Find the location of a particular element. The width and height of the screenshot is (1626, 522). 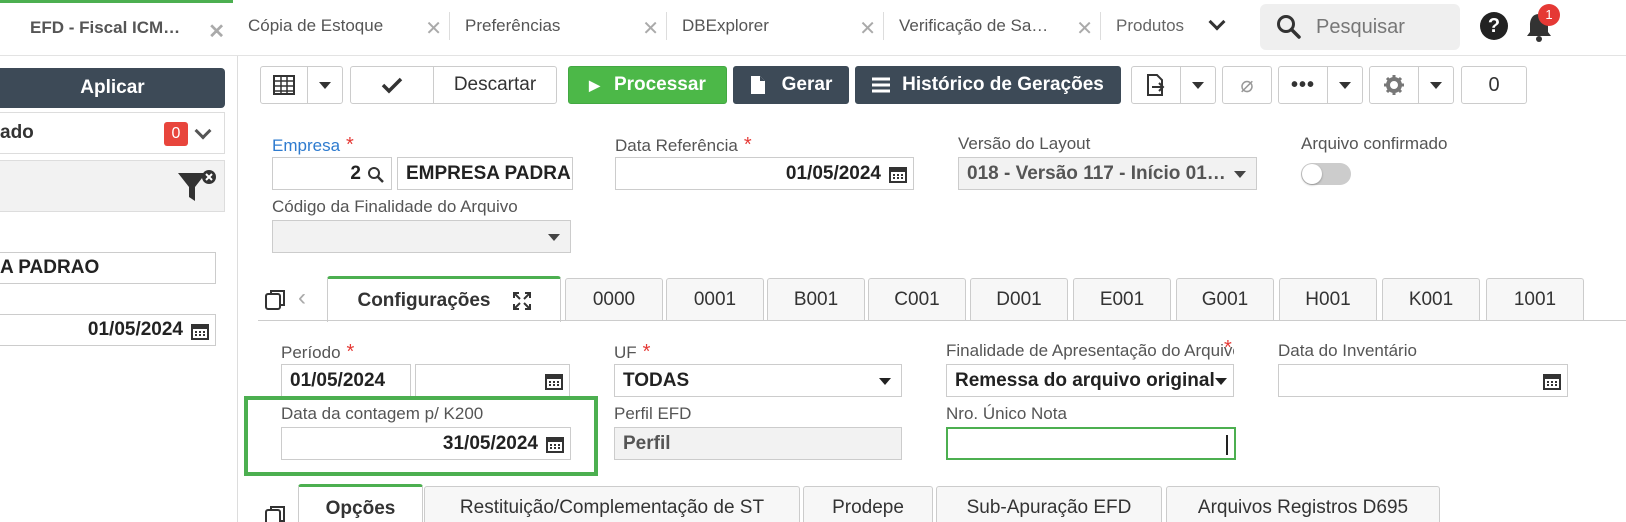

file-icon is located at coordinates (757, 85).